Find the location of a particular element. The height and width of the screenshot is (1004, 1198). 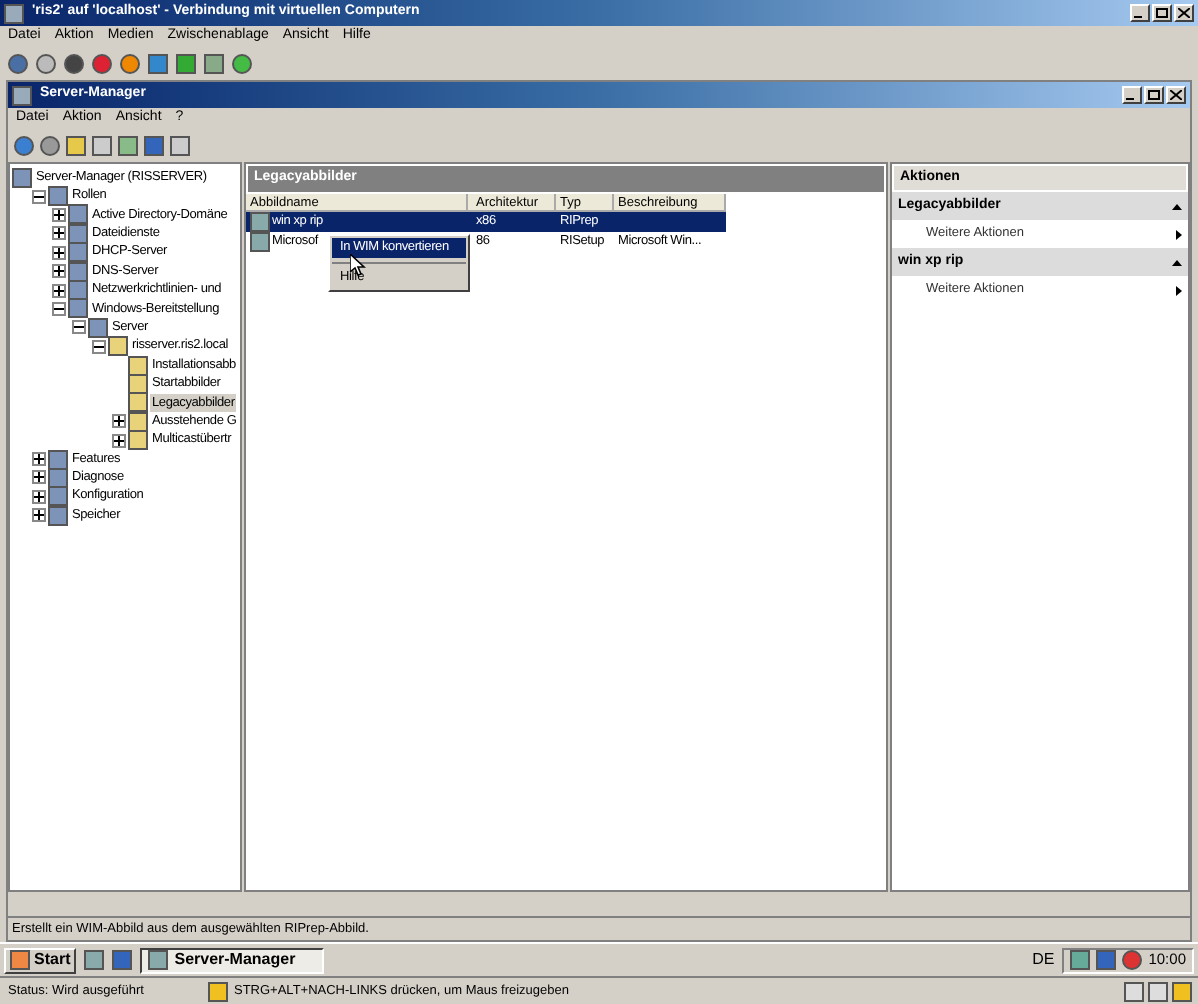

maximize-icon is located at coordinates (1162, 13).